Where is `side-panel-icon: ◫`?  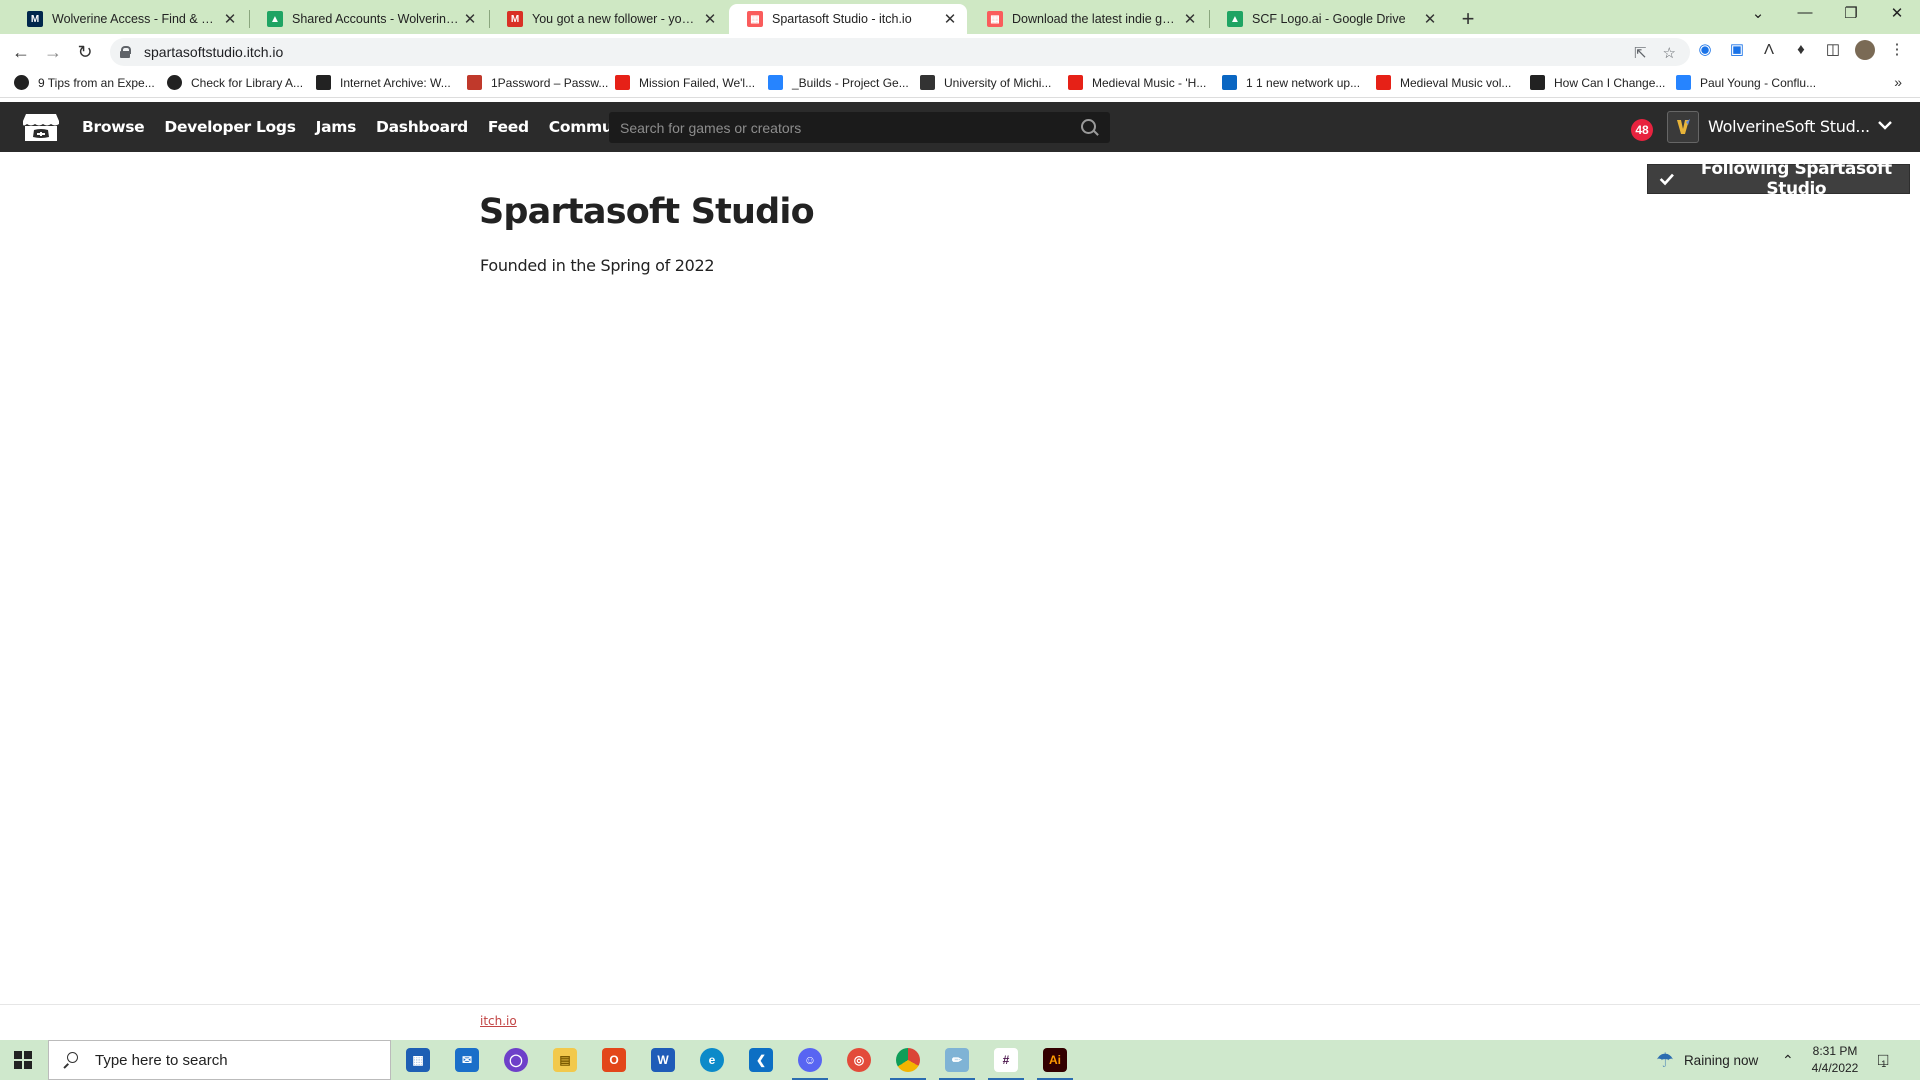
side-panel-icon: ◫ is located at coordinates (1833, 50).